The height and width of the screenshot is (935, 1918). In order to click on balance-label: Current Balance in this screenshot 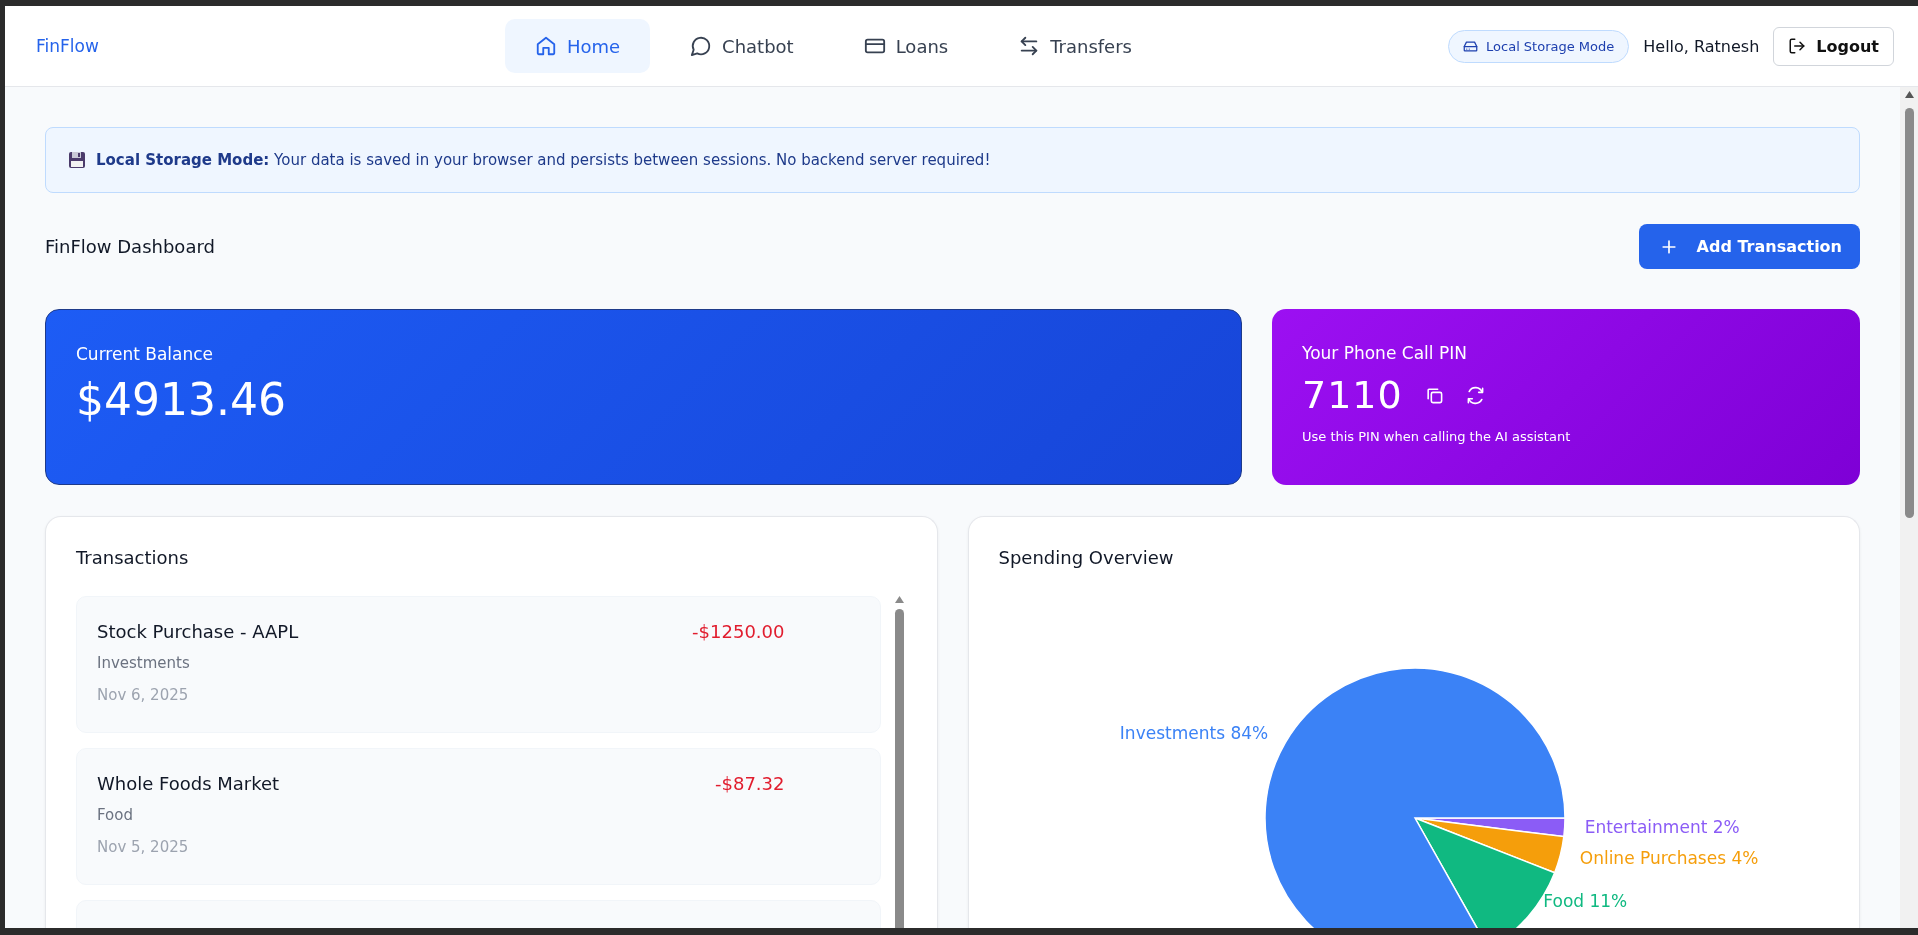, I will do `click(145, 354)`.